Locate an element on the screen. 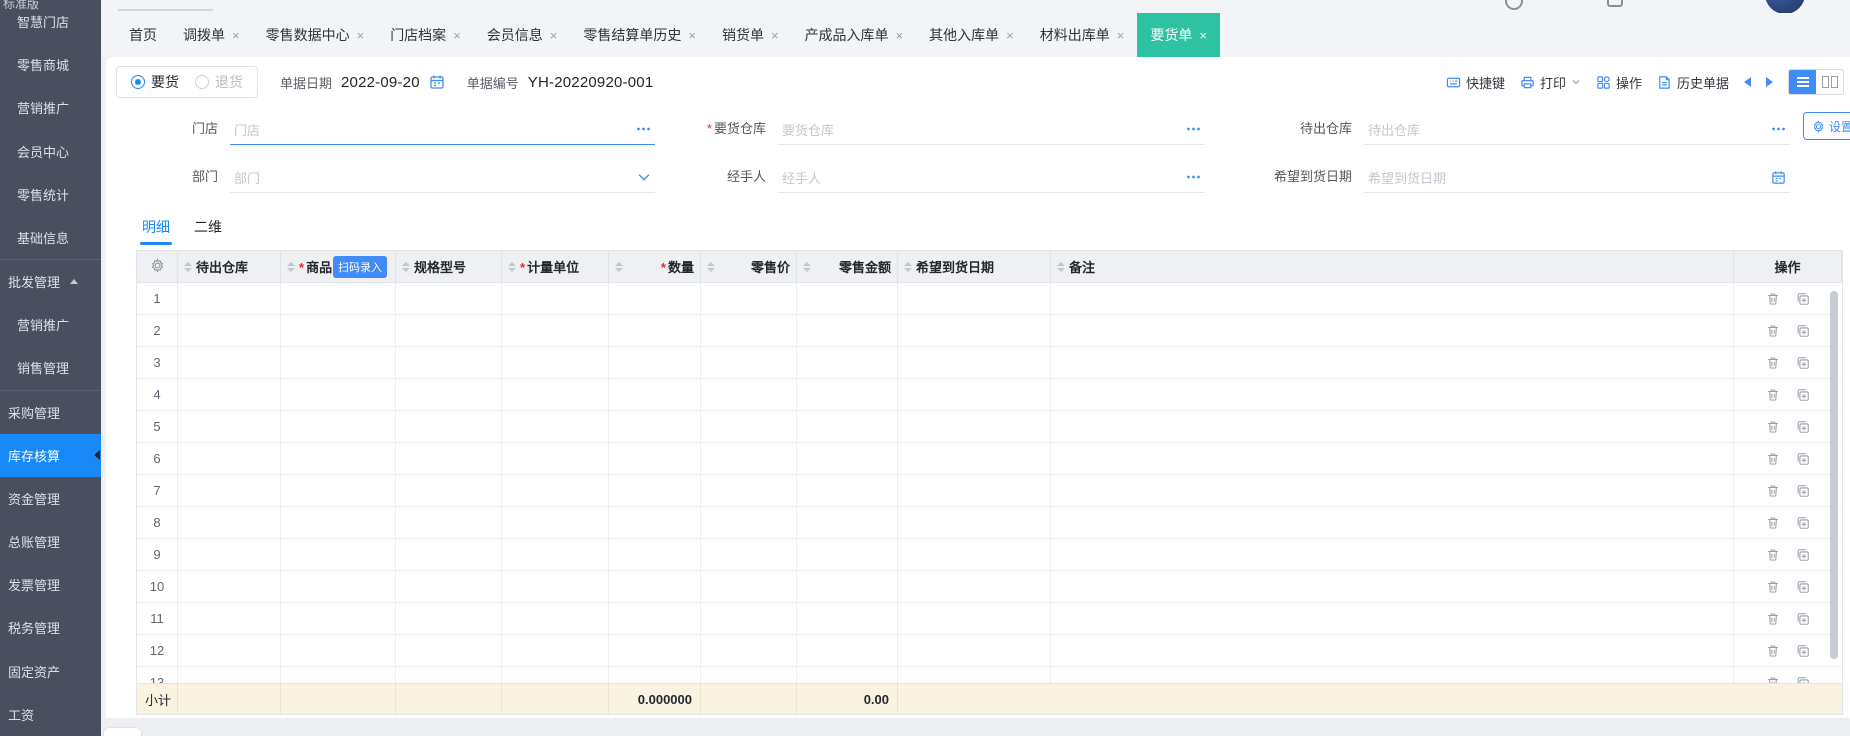 The image size is (1850, 736). avatar is located at coordinates (1785, 6).